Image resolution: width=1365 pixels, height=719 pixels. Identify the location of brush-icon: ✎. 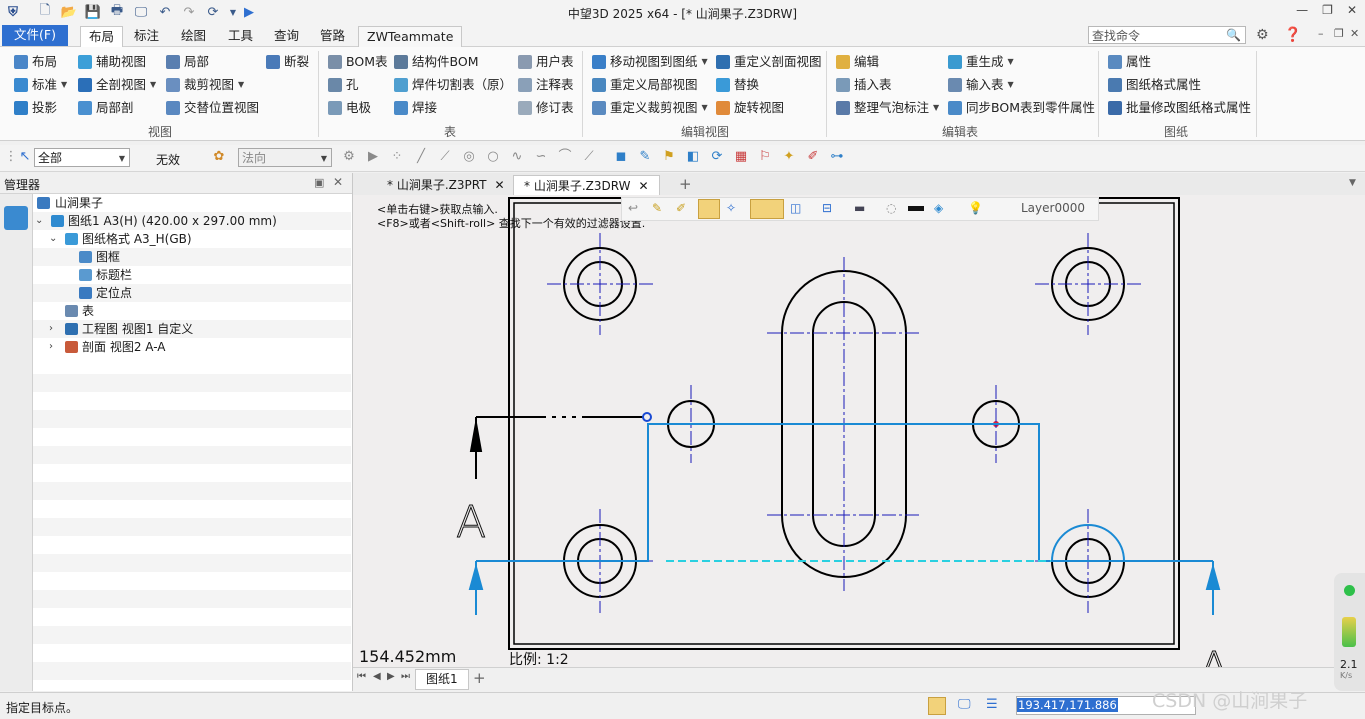
(657, 208).